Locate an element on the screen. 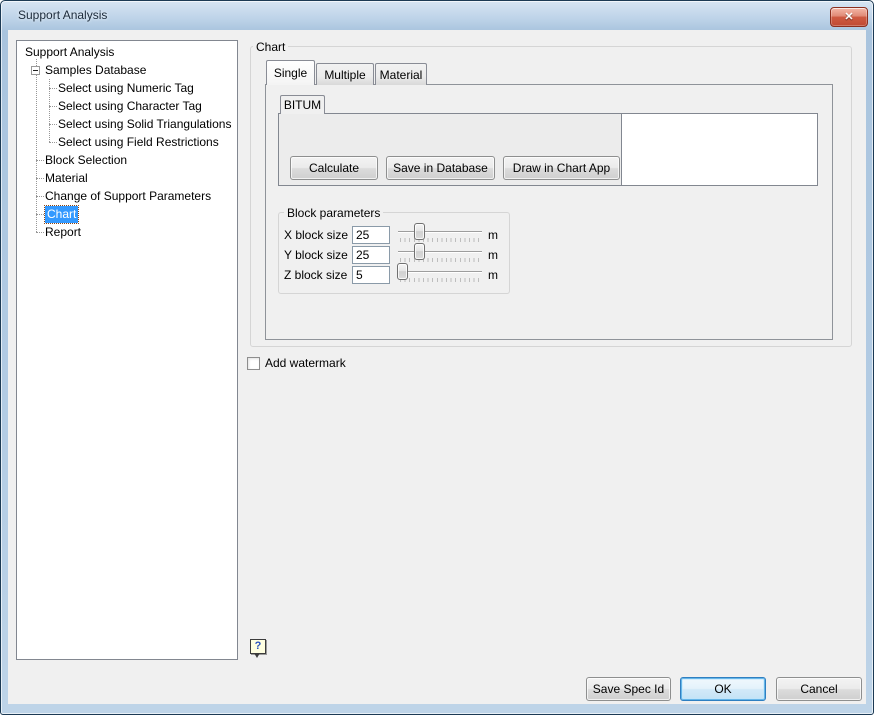 This screenshot has height=715, width=874. tree-item-select-using-numeric-tag: Select using Numeric Tag is located at coordinates (126, 88).